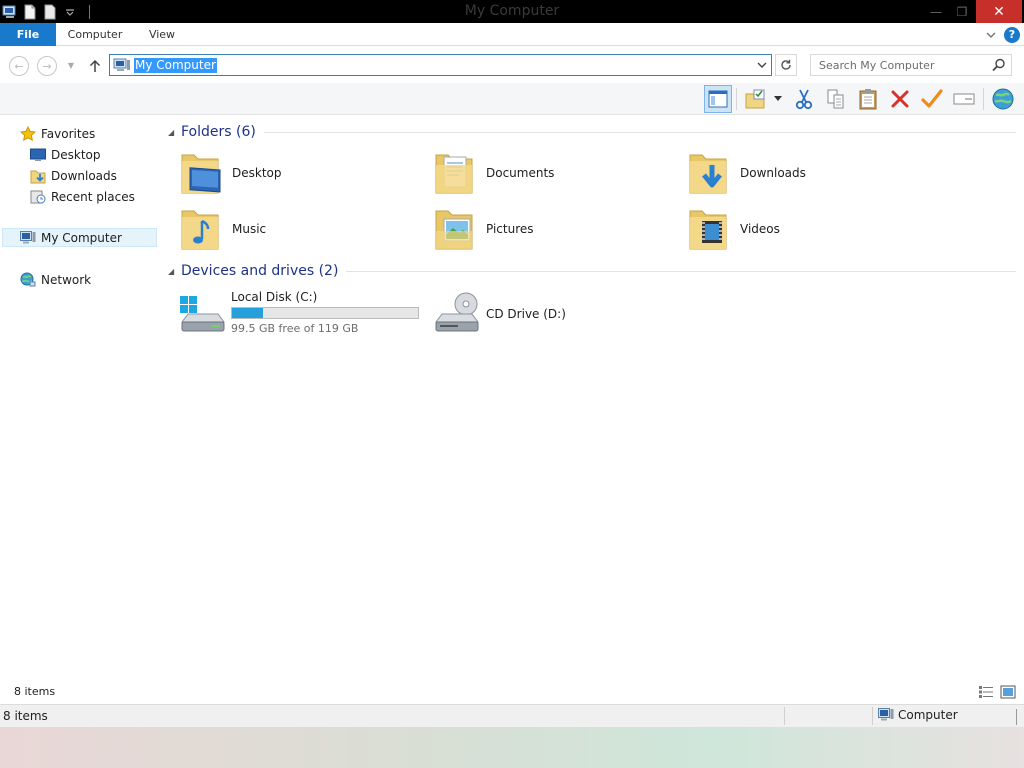  What do you see at coordinates (73, 175) in the screenshot?
I see `nav-item-downloads: Downloads` at bounding box center [73, 175].